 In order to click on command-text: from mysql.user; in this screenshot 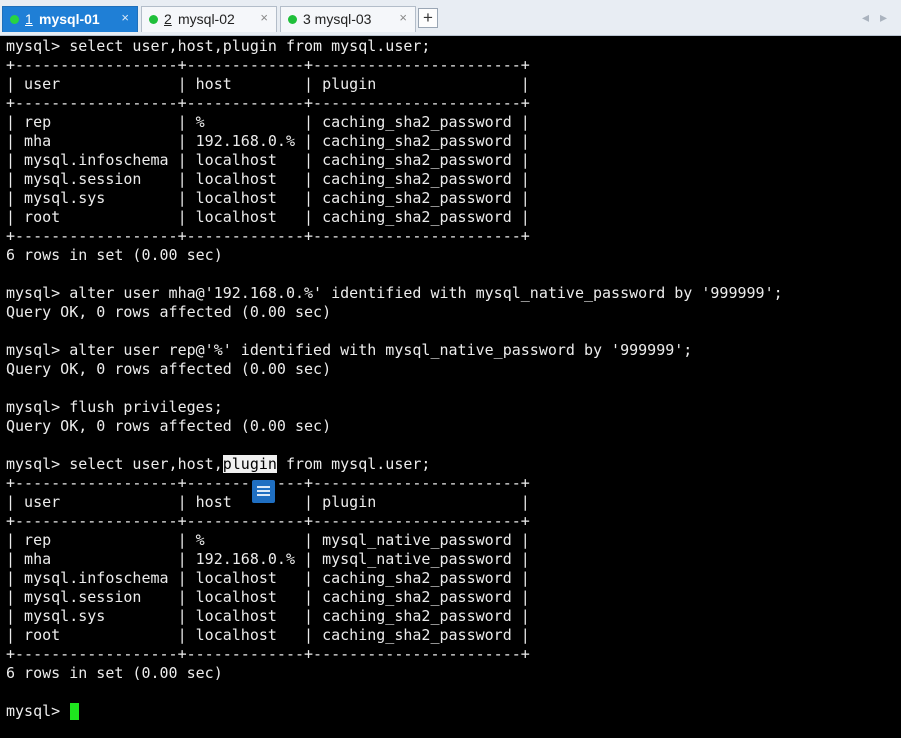, I will do `click(353, 464)`.